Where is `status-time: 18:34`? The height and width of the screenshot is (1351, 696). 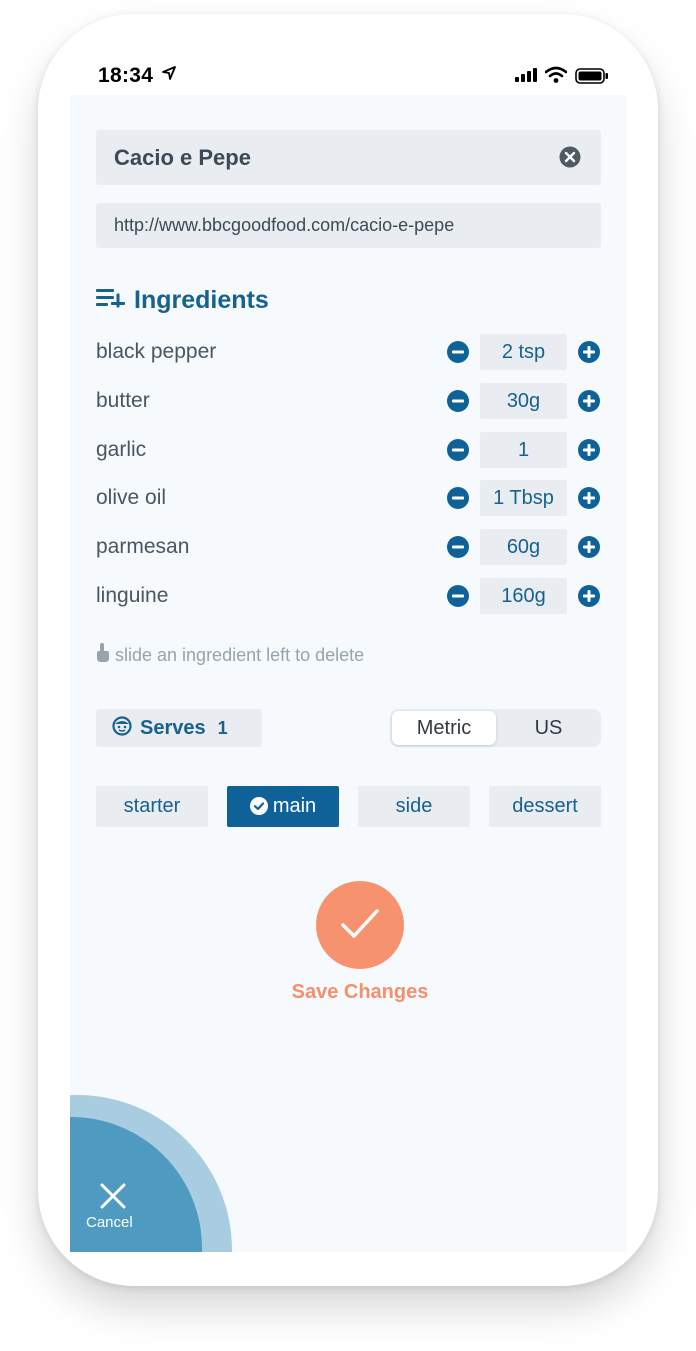
status-time: 18:34 is located at coordinates (126, 75).